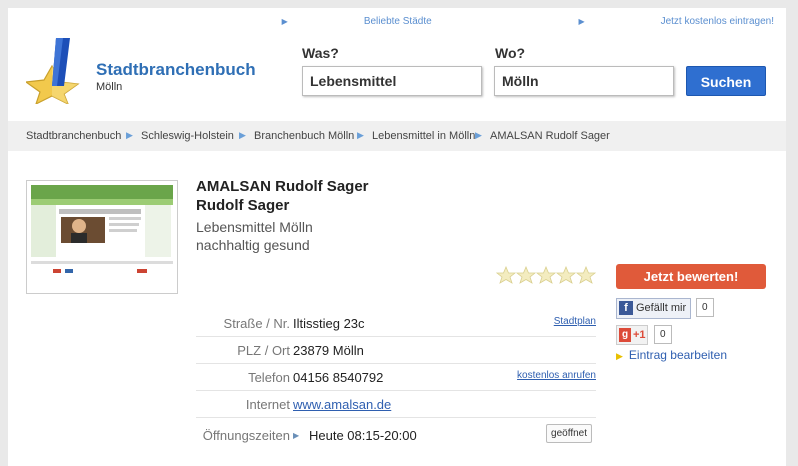  What do you see at coordinates (329, 323) in the screenshot?
I see `street-value: Iltisstieg 23c` at bounding box center [329, 323].